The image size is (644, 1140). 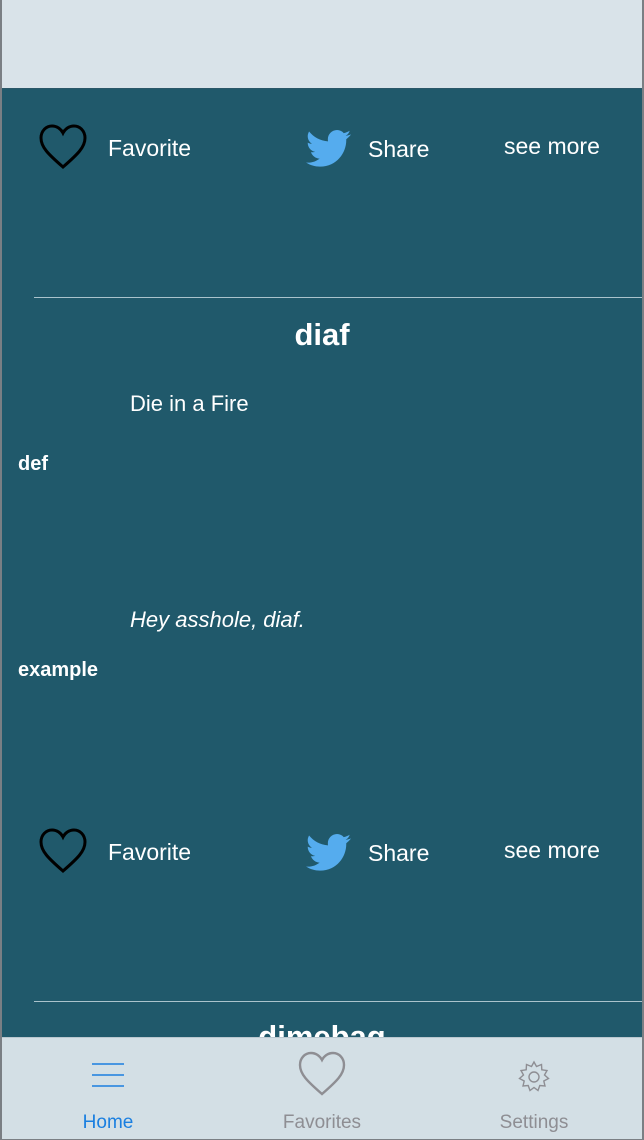 I want to click on gear-icon, so click(x=534, y=1076).